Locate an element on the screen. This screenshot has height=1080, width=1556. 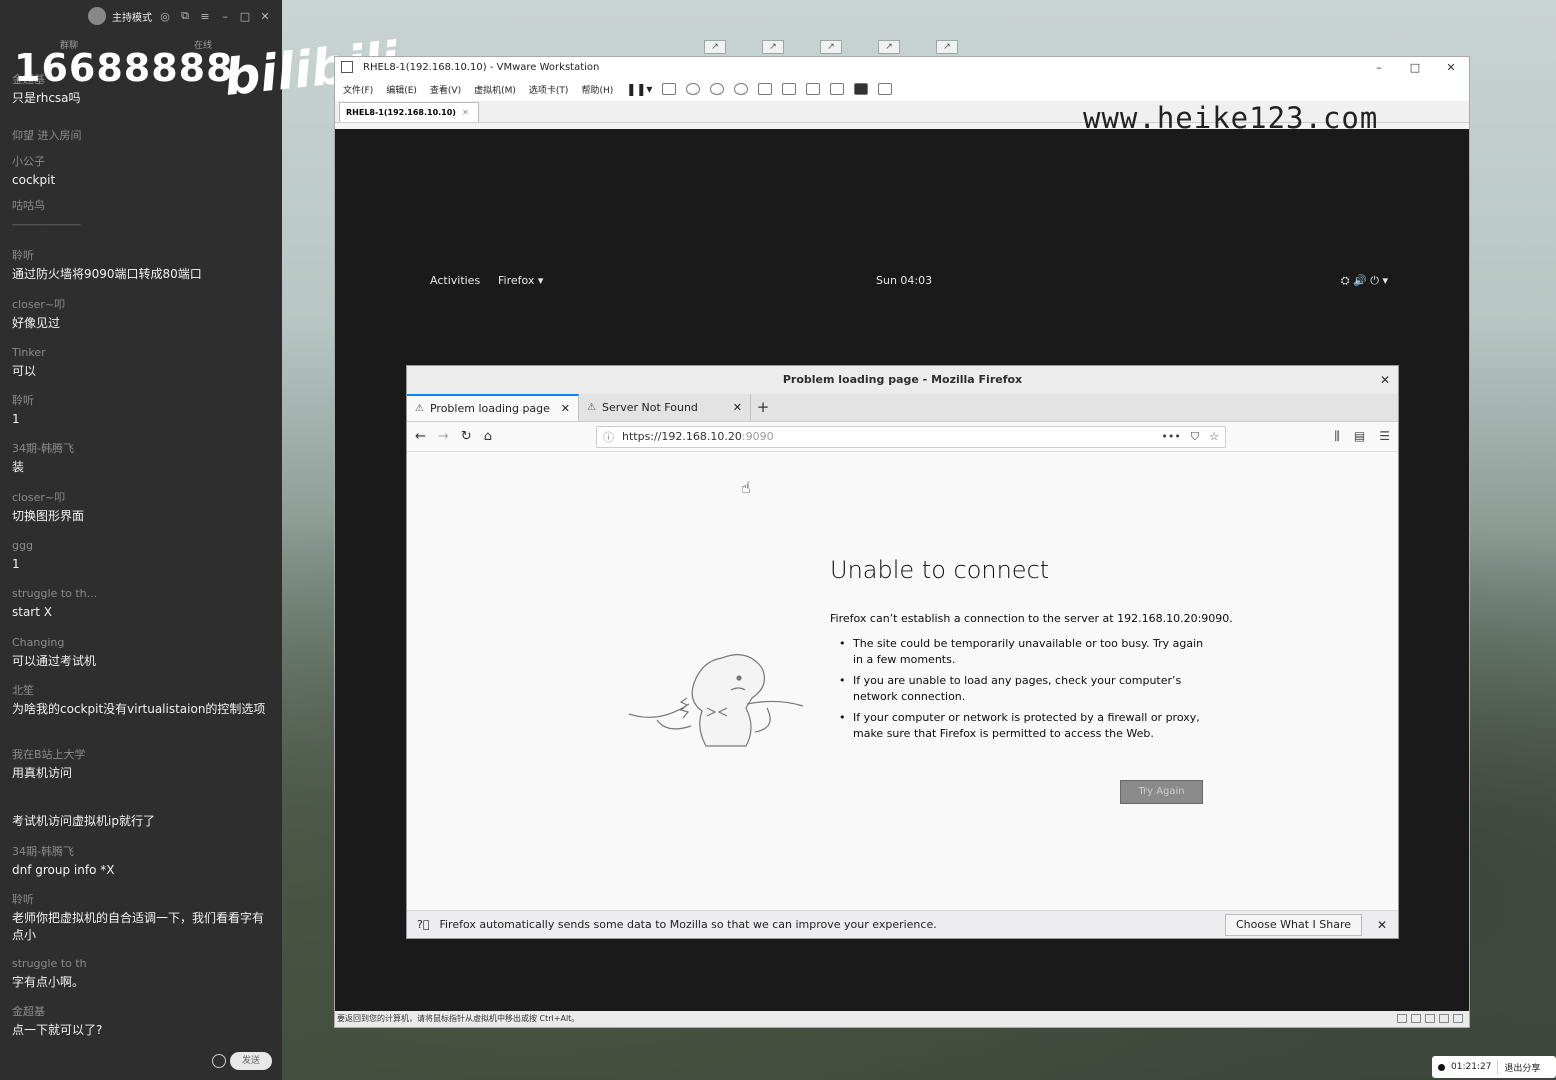
tab-server-not-found: ⚠ Server Not Found ✕ is located at coordinates (665, 407).